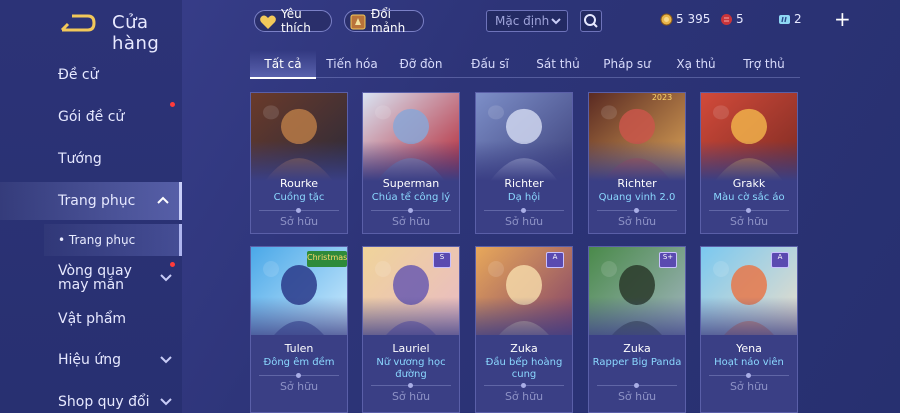 The height and width of the screenshot is (413, 900). I want to click on top-bar: Yêu thích Đổi mảnh Mặc định 5 395 5 2 +, so click(541, 22).